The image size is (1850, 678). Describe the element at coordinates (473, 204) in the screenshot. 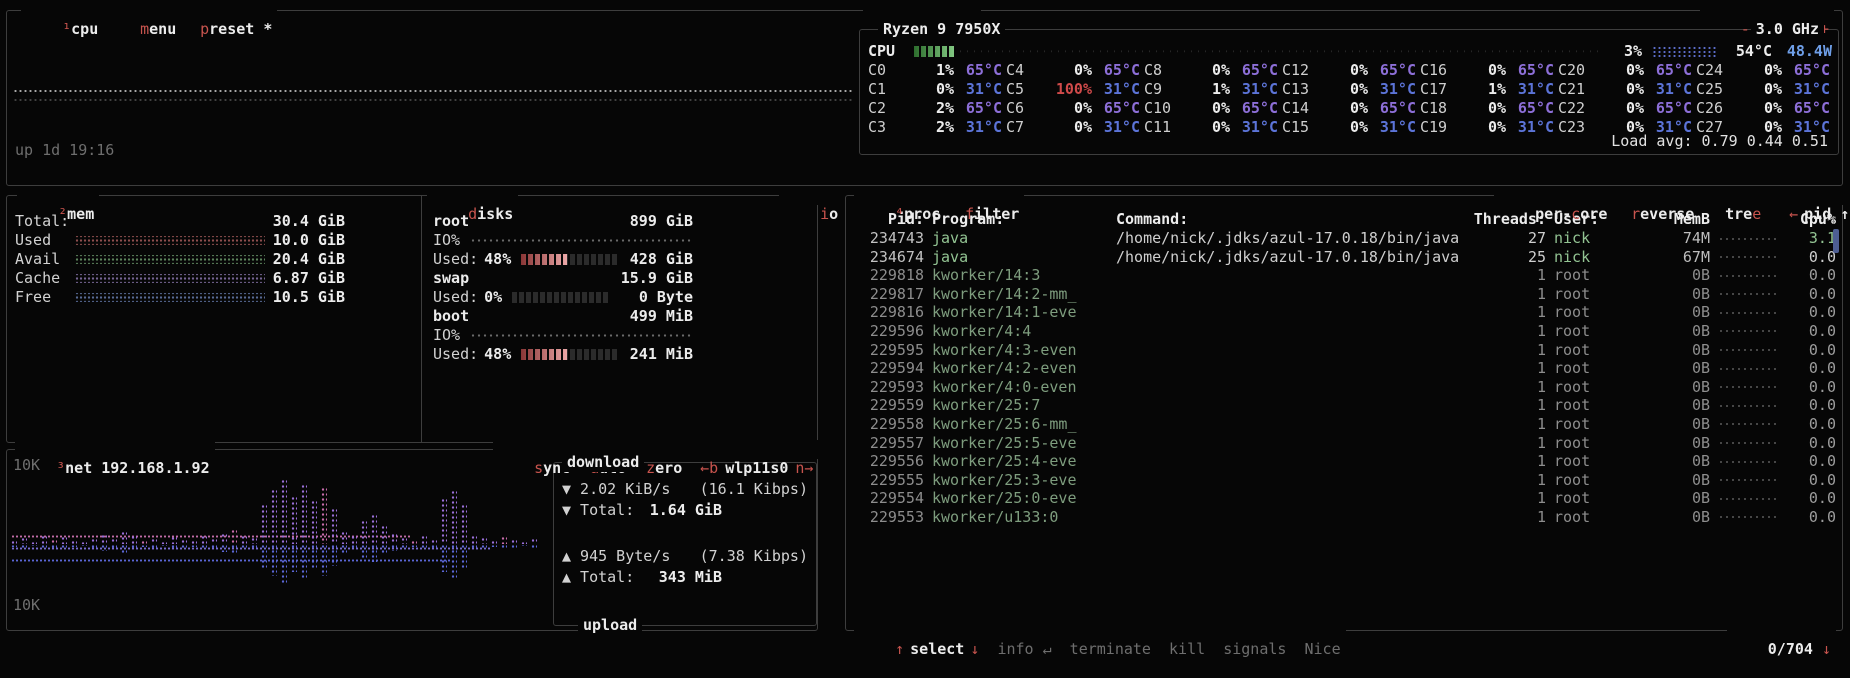

I see `disks-title: disks` at that location.